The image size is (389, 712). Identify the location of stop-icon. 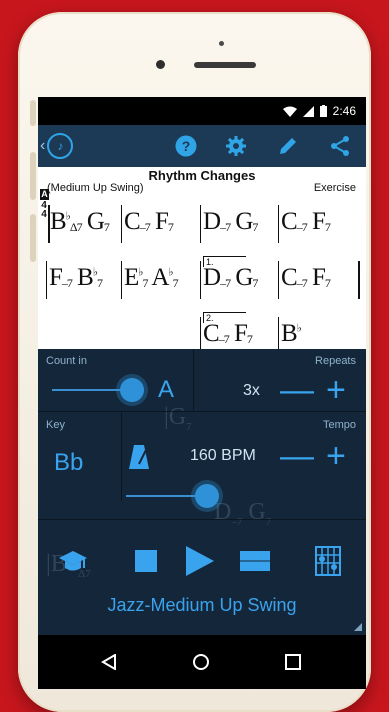
(146, 561).